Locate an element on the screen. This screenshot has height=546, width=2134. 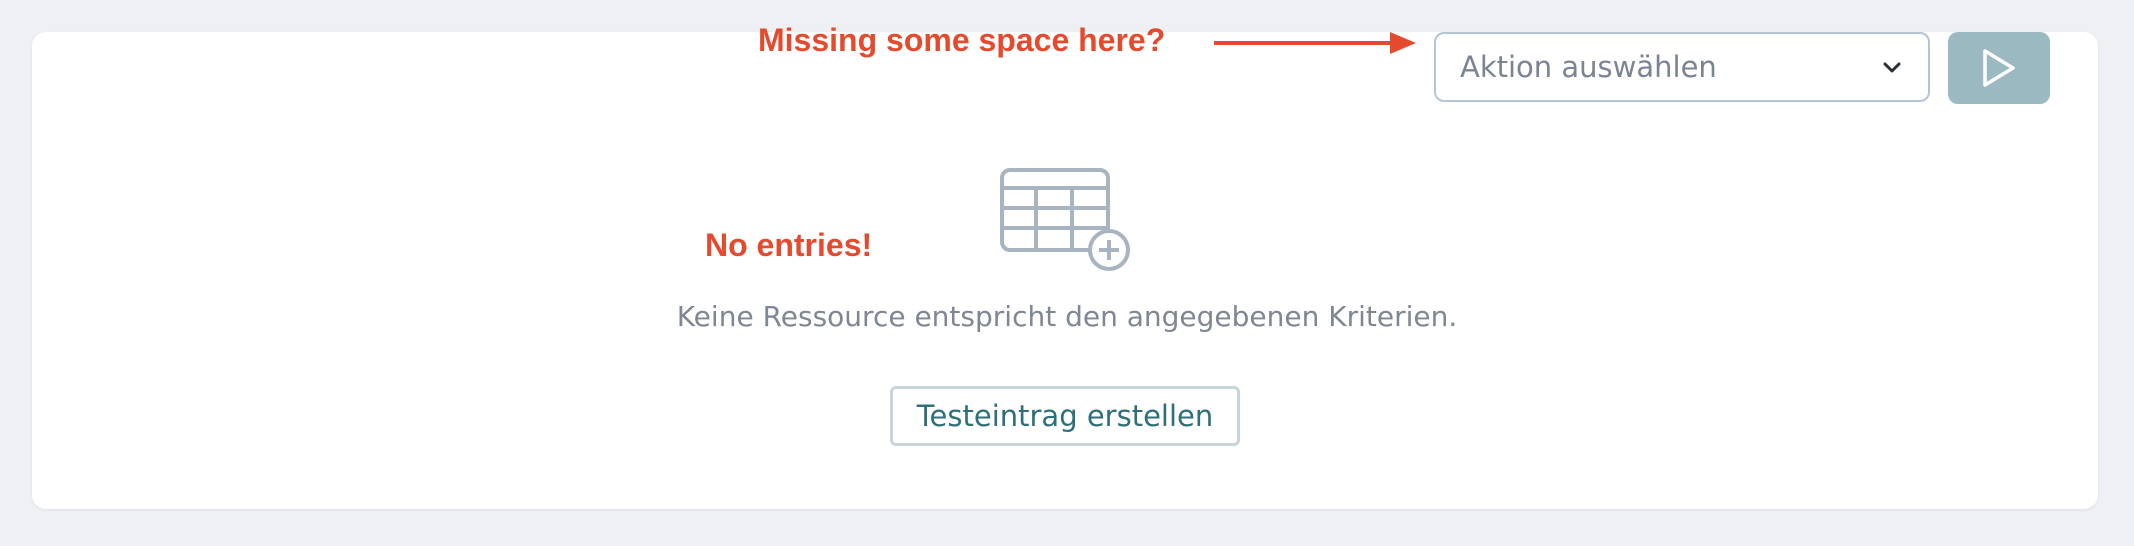
action-select: Aktion auswählen is located at coordinates (1682, 67).